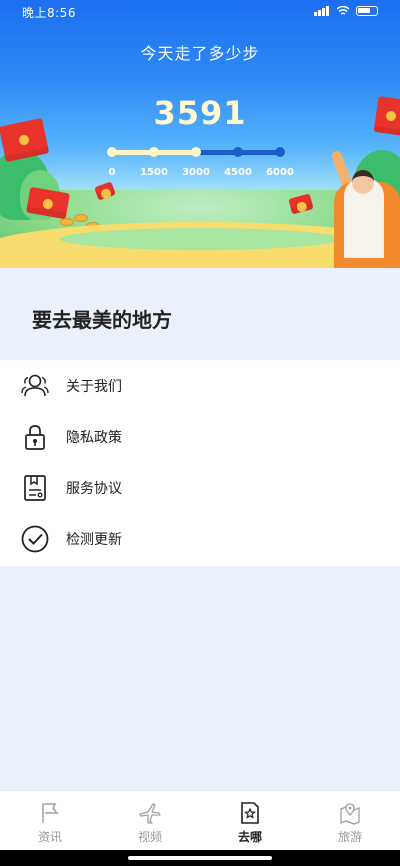 The width and height of the screenshot is (400, 866). I want to click on milestone-label: 6000, so click(280, 172).